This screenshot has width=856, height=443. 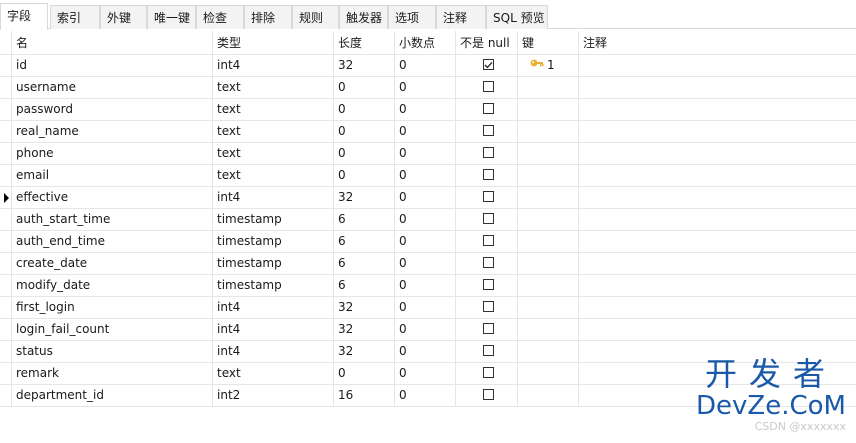 I want to click on field-name-cell: first_login, so click(x=112, y=307).